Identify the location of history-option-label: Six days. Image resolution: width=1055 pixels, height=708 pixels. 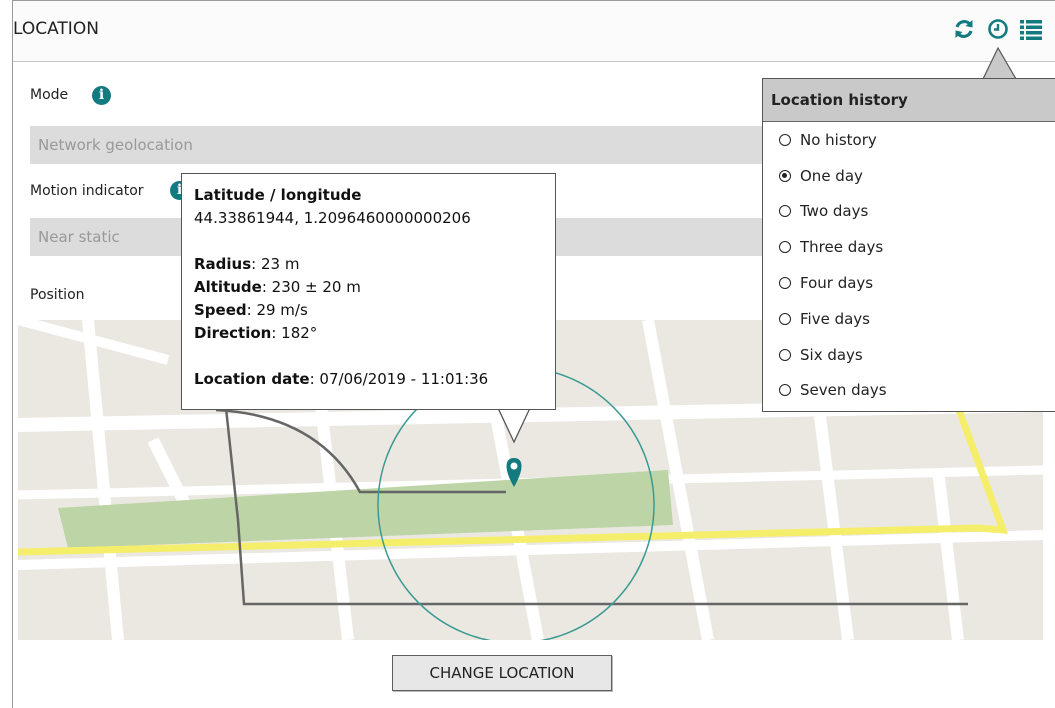
(831, 354).